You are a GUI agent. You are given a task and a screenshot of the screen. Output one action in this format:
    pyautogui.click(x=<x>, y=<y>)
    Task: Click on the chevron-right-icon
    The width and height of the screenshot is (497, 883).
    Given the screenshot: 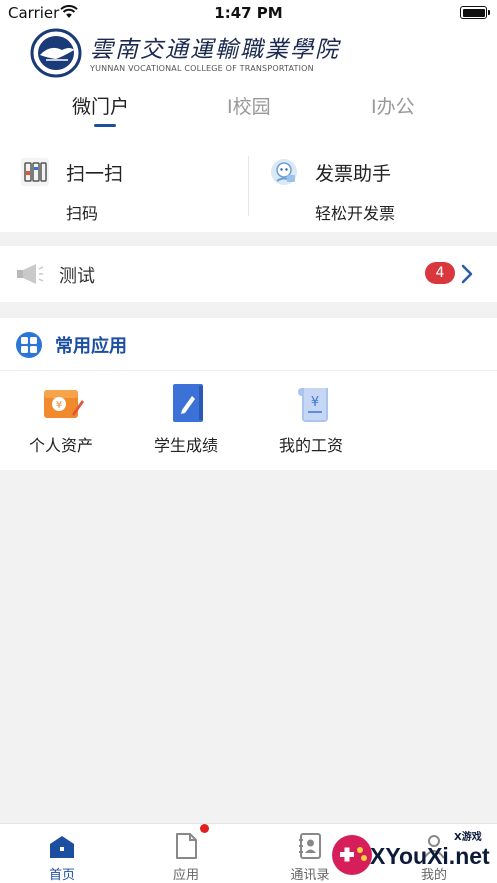 What is the action you would take?
    pyautogui.click(x=467, y=274)
    